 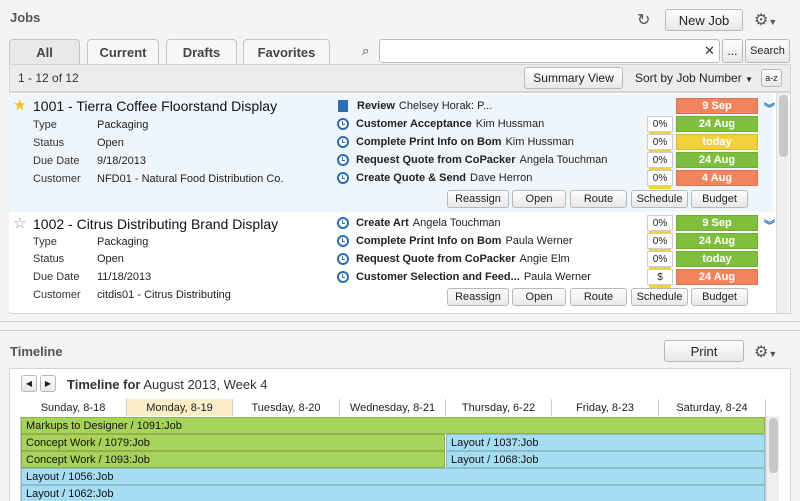 What do you see at coordinates (286, 51) in the screenshot?
I see `tab-favorites: Favorites` at bounding box center [286, 51].